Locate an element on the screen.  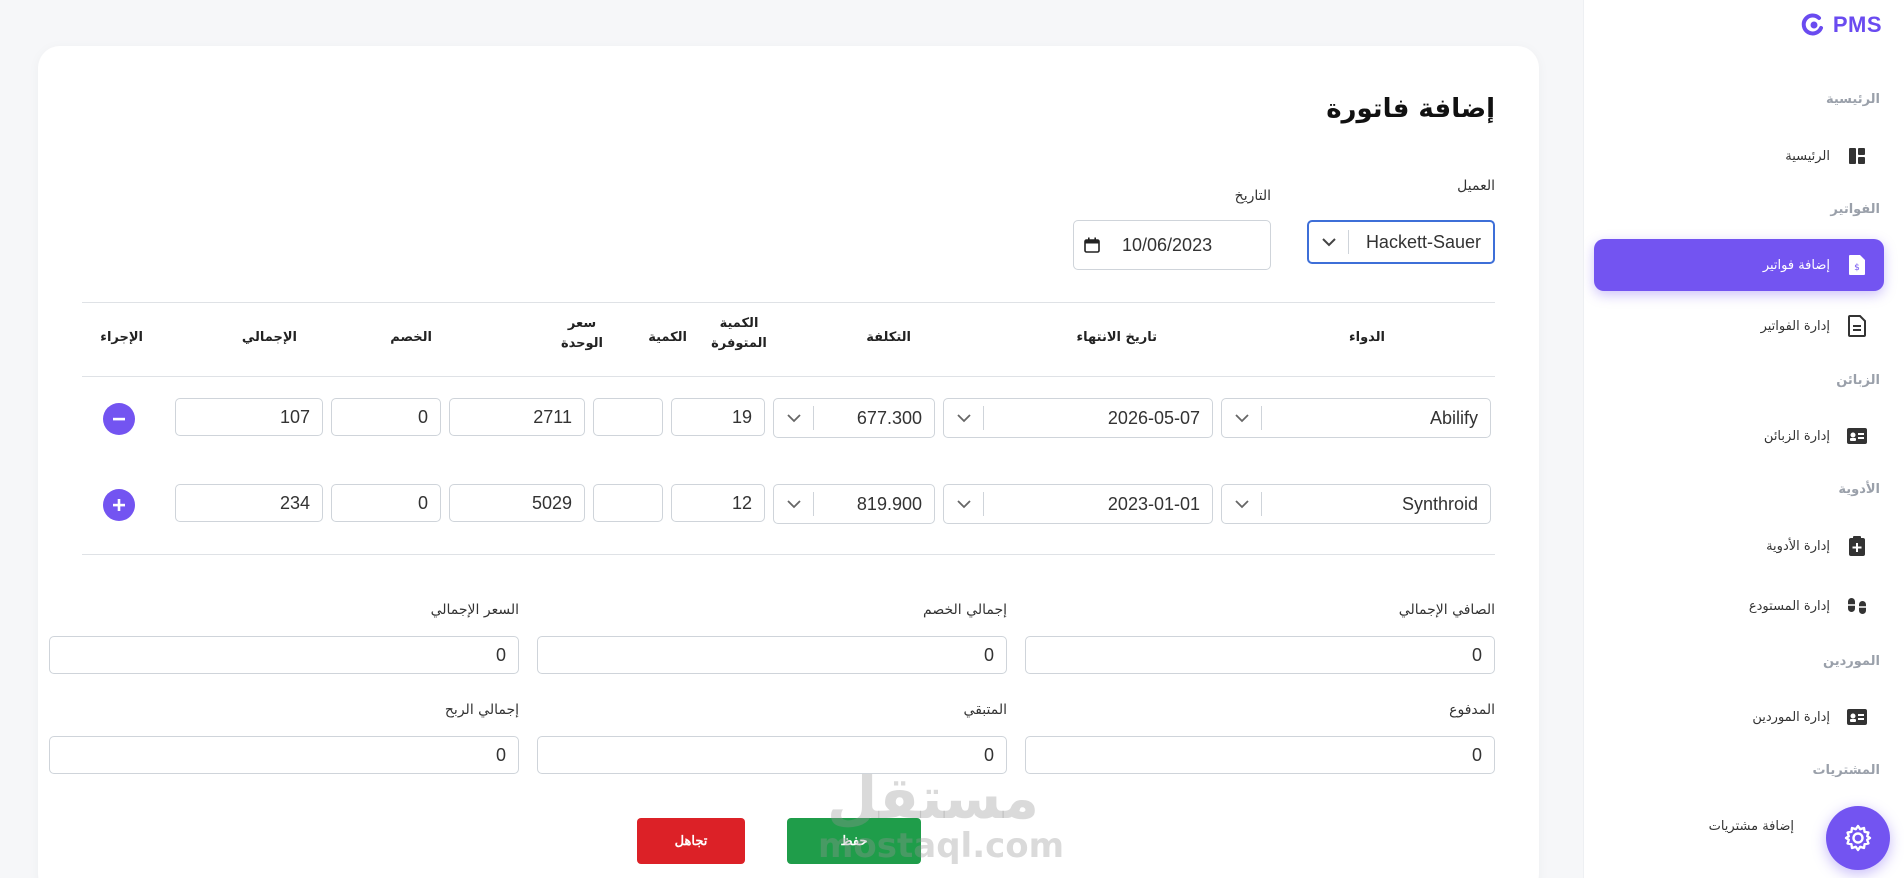
sidebar-item-manage-warehouse: إدارة المستودع is located at coordinates (1739, 606).